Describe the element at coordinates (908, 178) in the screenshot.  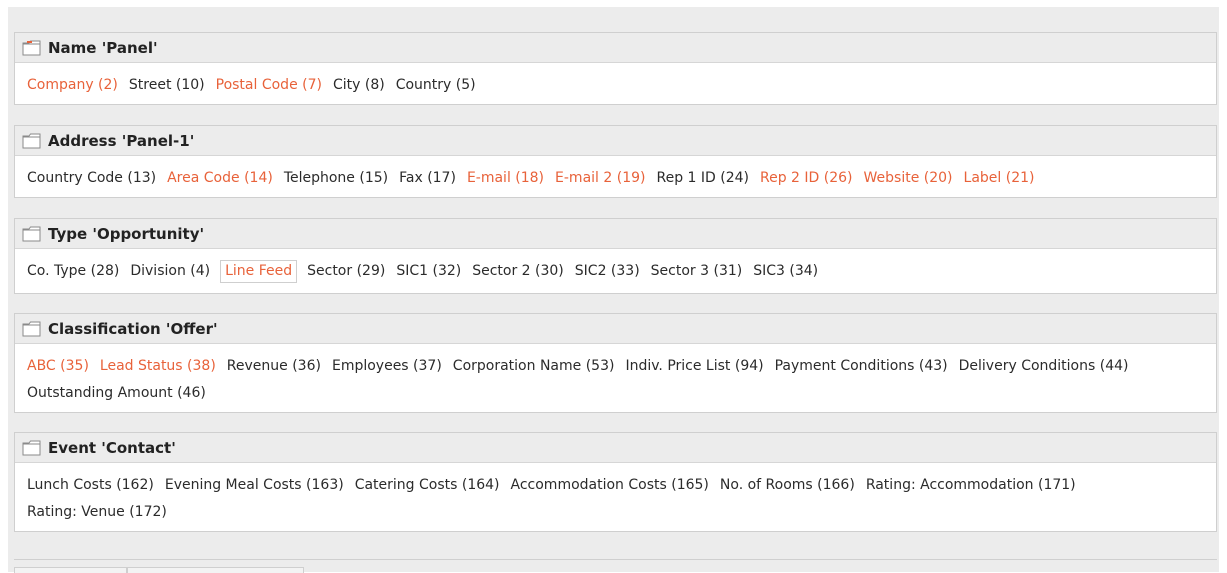
I see `field-chip: Website (20)` at that location.